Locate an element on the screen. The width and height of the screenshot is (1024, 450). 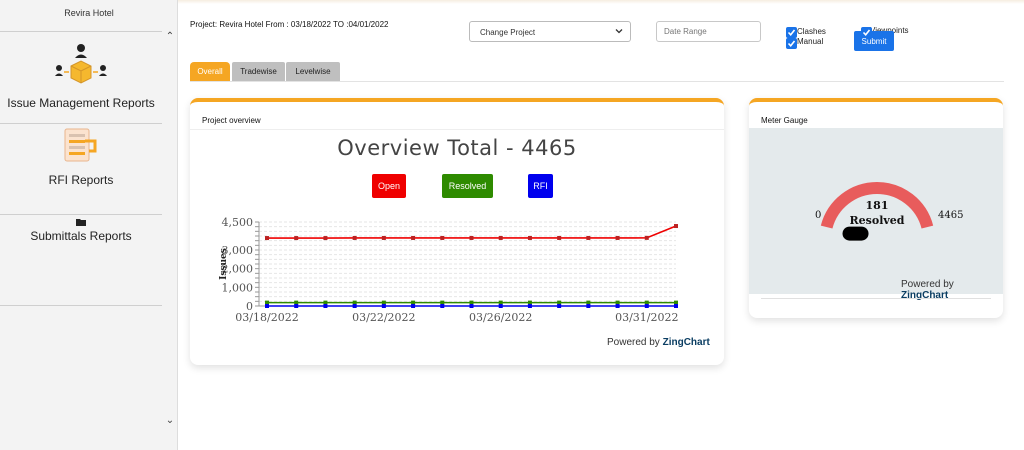
sidebar-item-issue-management: Issue Management Reports is located at coordinates (81, 78).